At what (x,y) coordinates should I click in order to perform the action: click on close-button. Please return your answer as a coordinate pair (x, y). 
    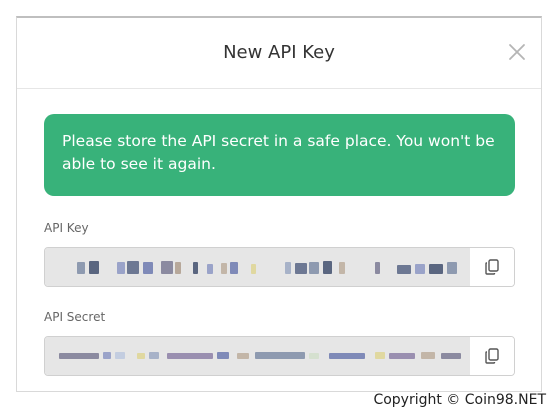
    Looking at the image, I should click on (517, 52).